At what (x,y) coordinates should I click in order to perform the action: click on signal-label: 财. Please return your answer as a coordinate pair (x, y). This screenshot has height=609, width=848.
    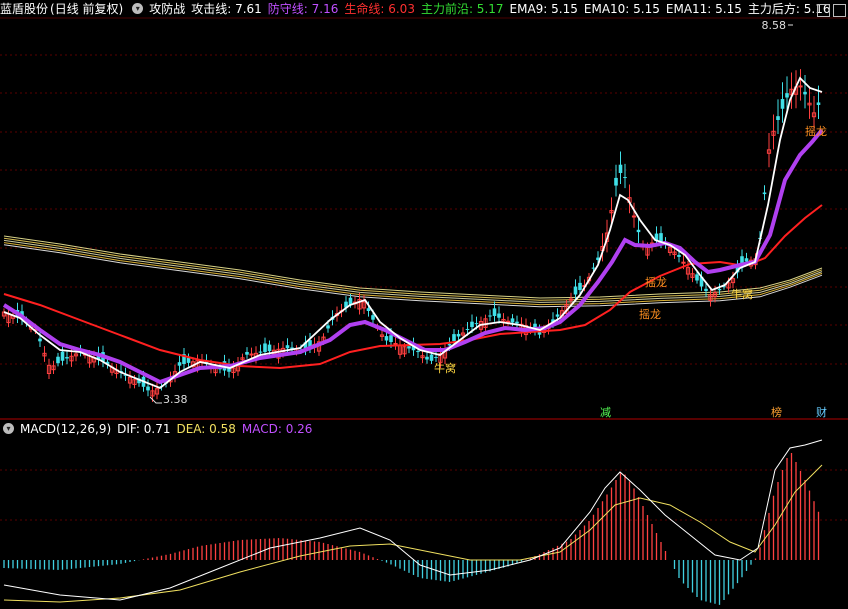
    Looking at the image, I should click on (821, 412).